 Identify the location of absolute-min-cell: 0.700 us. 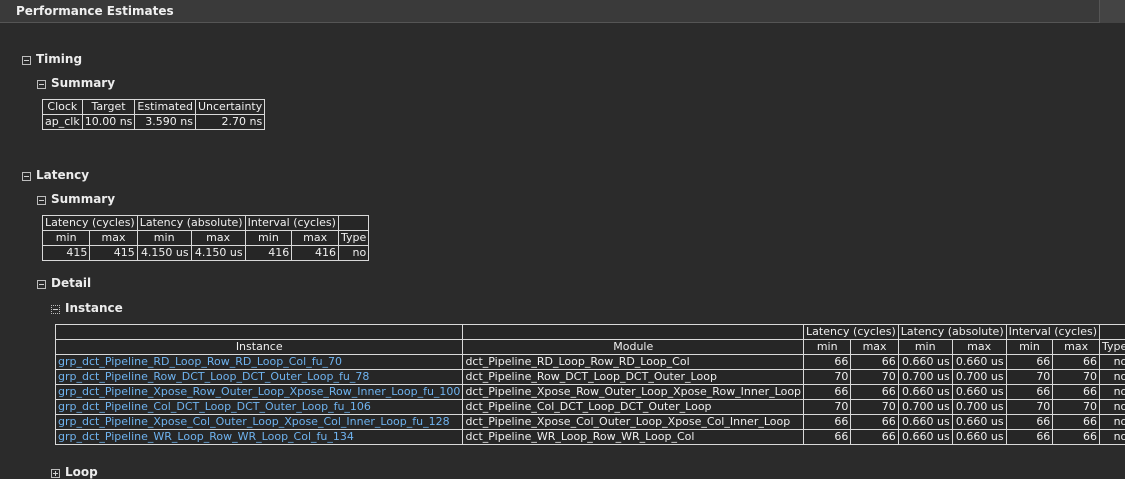
(925, 377).